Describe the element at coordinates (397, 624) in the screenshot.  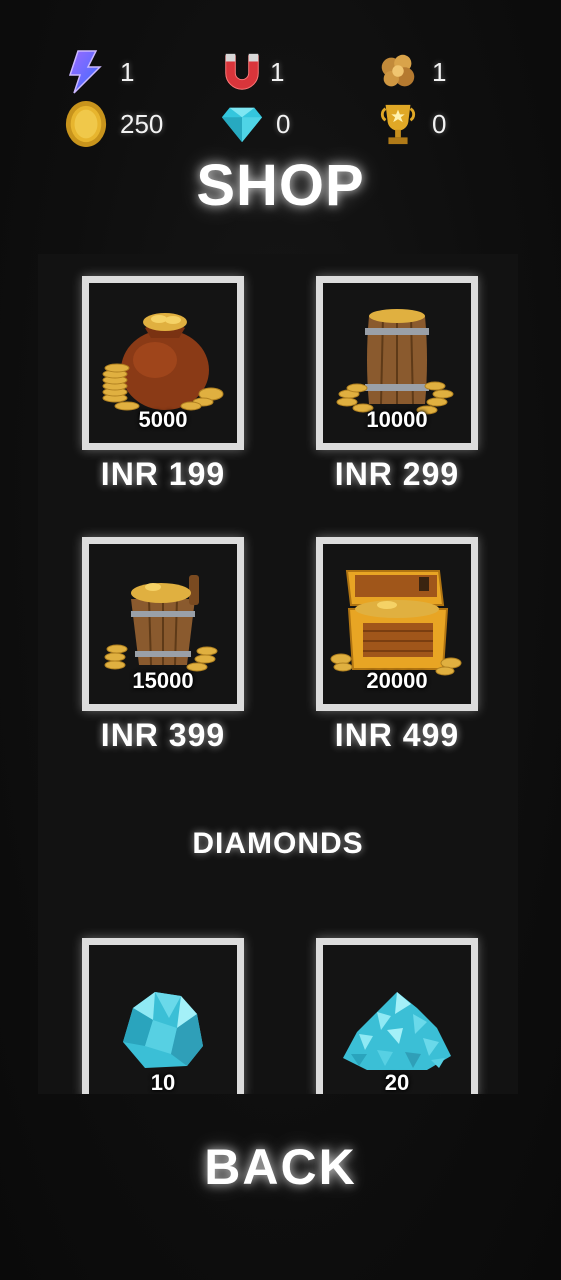
I see `coin-pack-card-20000: 20000` at that location.